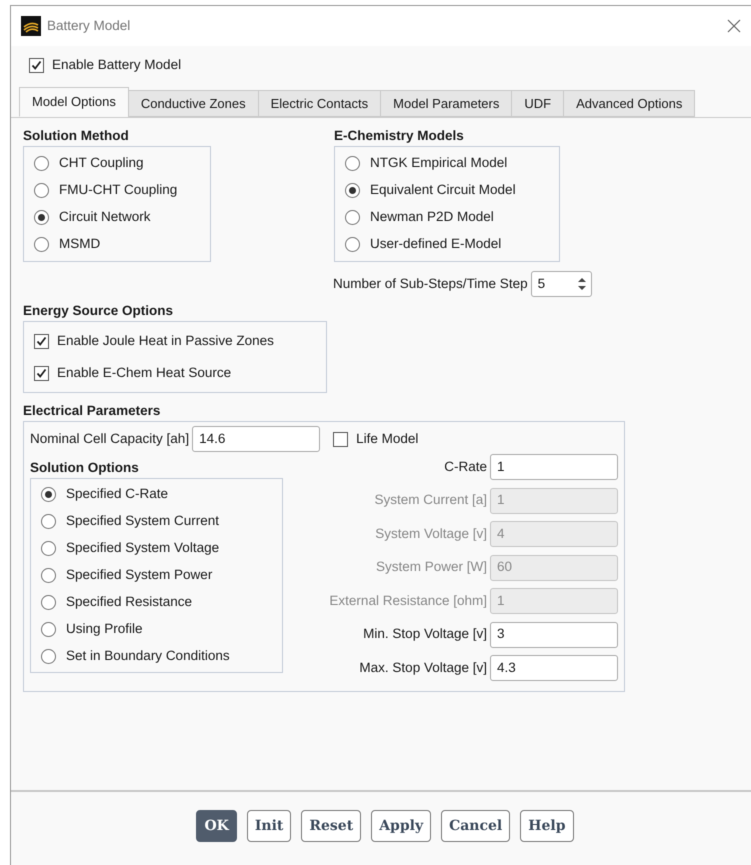 This screenshot has width=751, height=865. What do you see at coordinates (561, 284) in the screenshot?
I see `spinner-field: 5` at bounding box center [561, 284].